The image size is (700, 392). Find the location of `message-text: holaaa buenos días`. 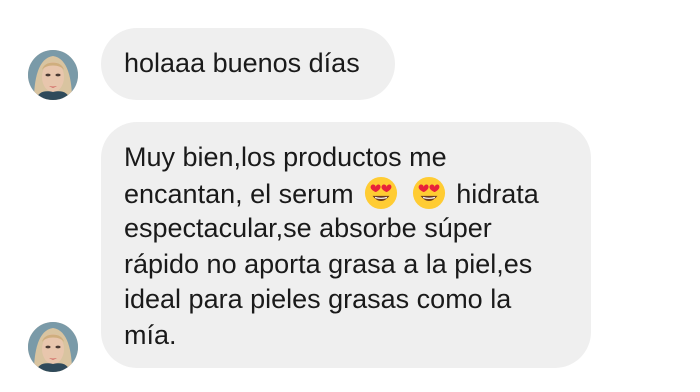

message-text: holaaa buenos días is located at coordinates (242, 63).